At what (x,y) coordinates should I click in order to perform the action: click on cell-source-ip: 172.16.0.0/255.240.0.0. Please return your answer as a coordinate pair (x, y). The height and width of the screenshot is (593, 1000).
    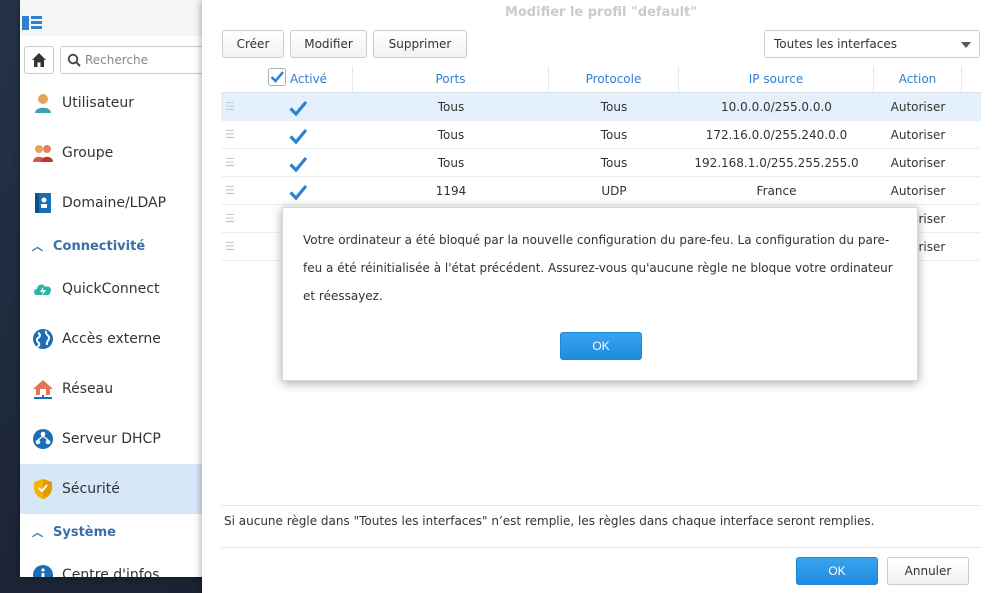
    Looking at the image, I should click on (776, 135).